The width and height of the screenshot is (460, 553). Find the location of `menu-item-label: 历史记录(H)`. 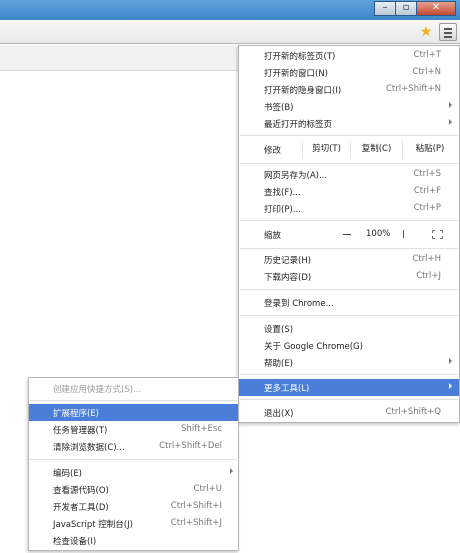

menu-item-label: 历史记录(H) is located at coordinates (288, 261).